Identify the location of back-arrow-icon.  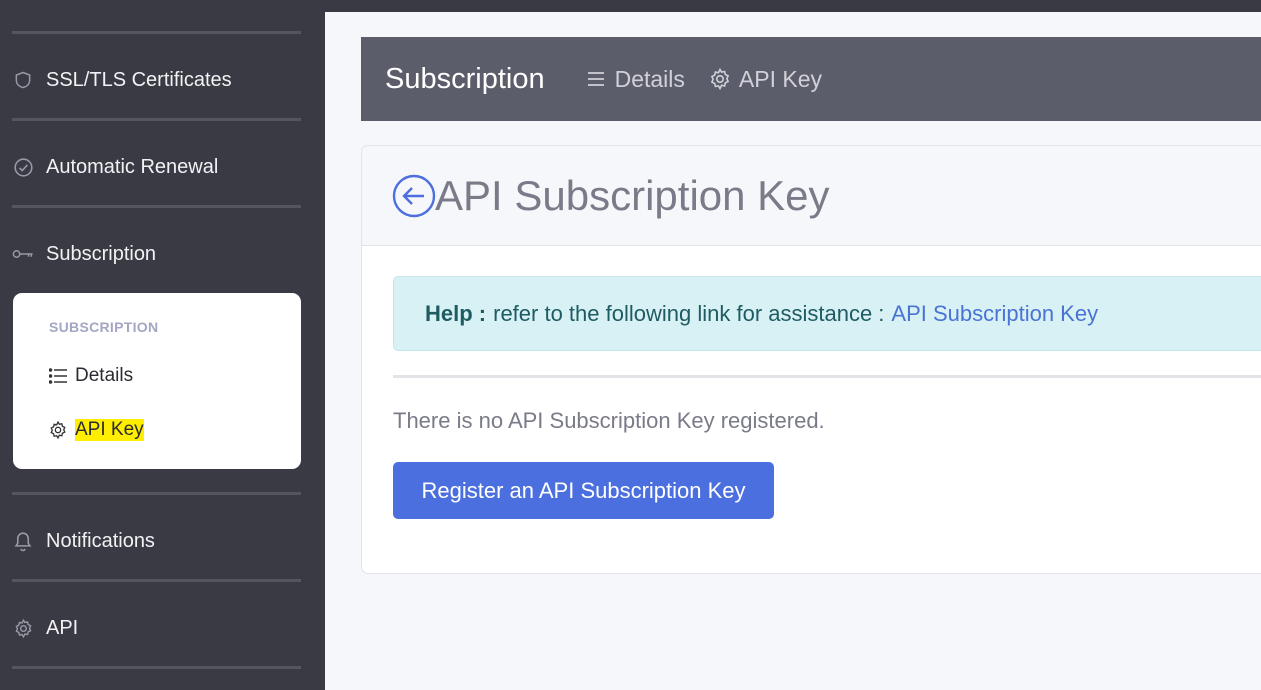
(414, 196).